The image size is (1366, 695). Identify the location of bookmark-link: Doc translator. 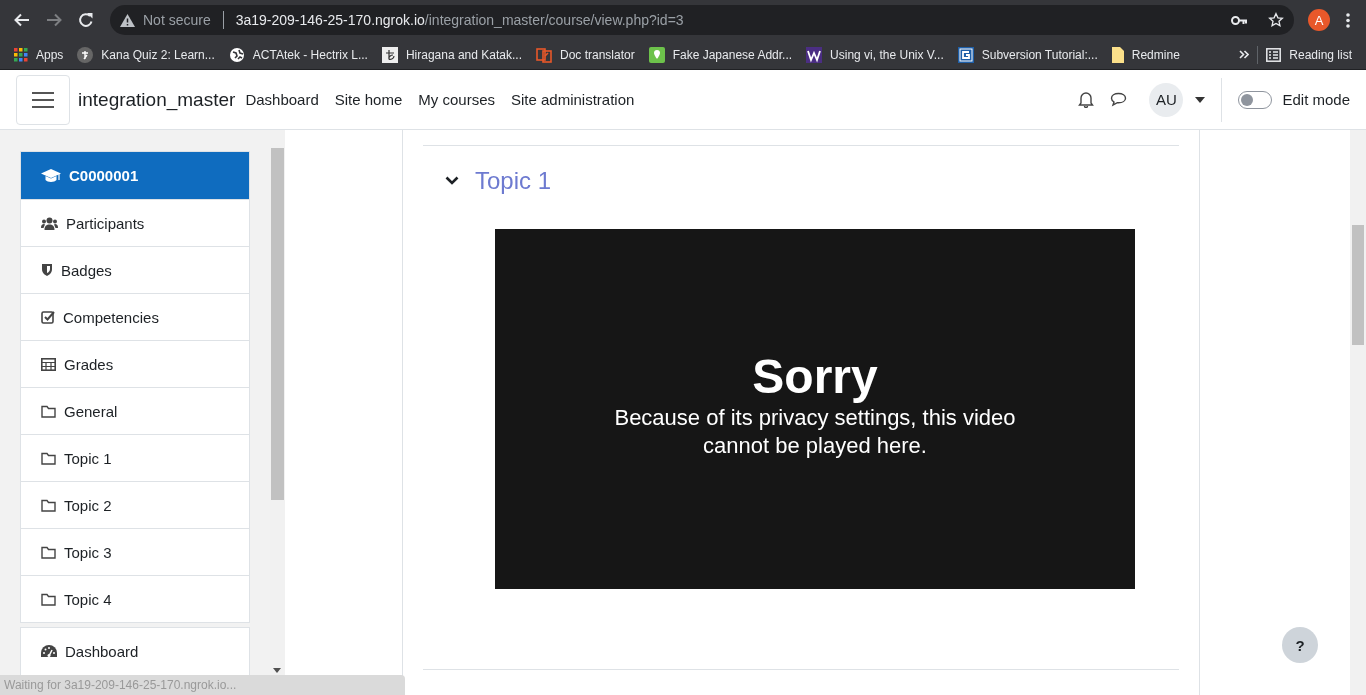
(585, 54).